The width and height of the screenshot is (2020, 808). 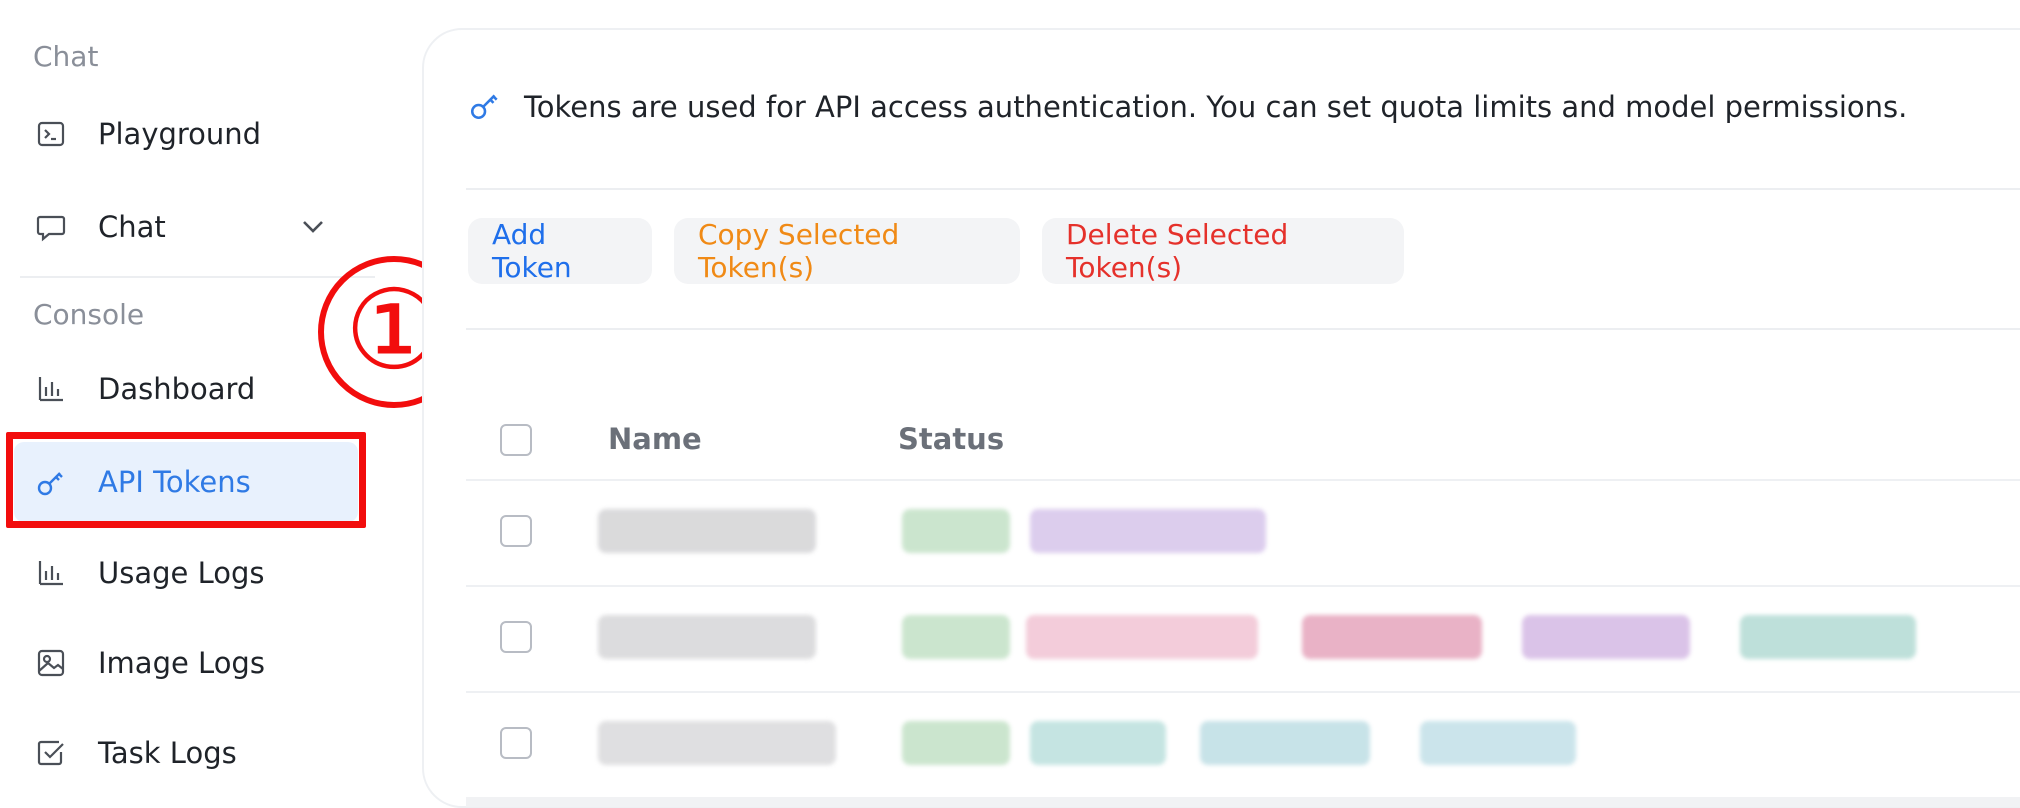 I want to click on table-header-divider, so click(x=1243, y=480).